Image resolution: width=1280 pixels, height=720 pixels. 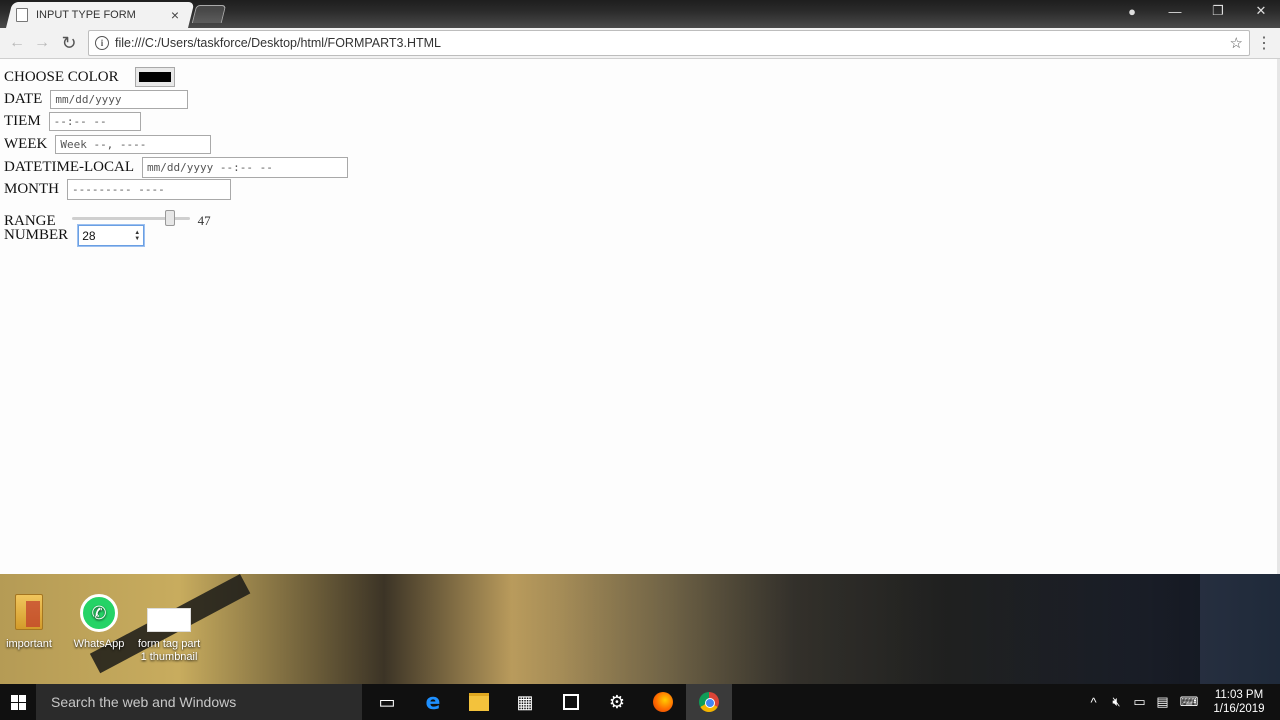 I want to click on month-row: MONTH --------- ----, so click(x=117, y=189).